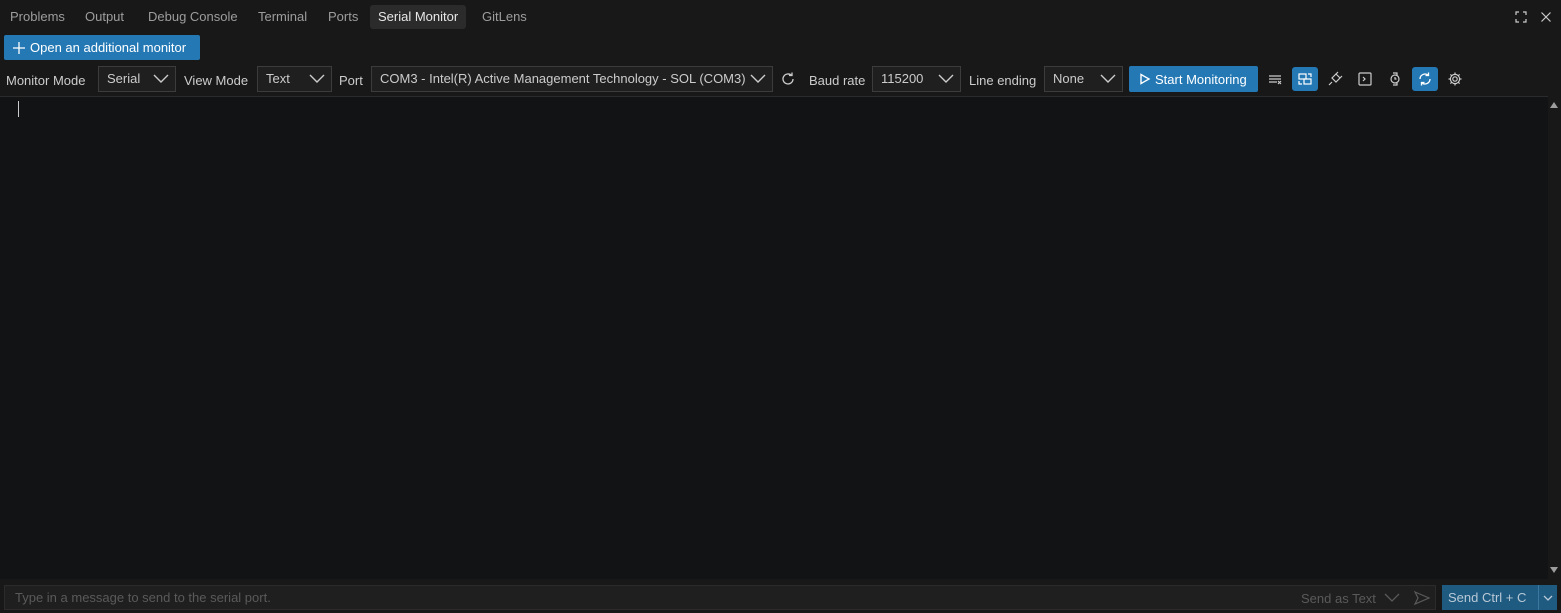 This screenshot has width=1561, height=613. What do you see at coordinates (46, 80) in the screenshot?
I see `monitor-mode-label: Monitor Mode` at bounding box center [46, 80].